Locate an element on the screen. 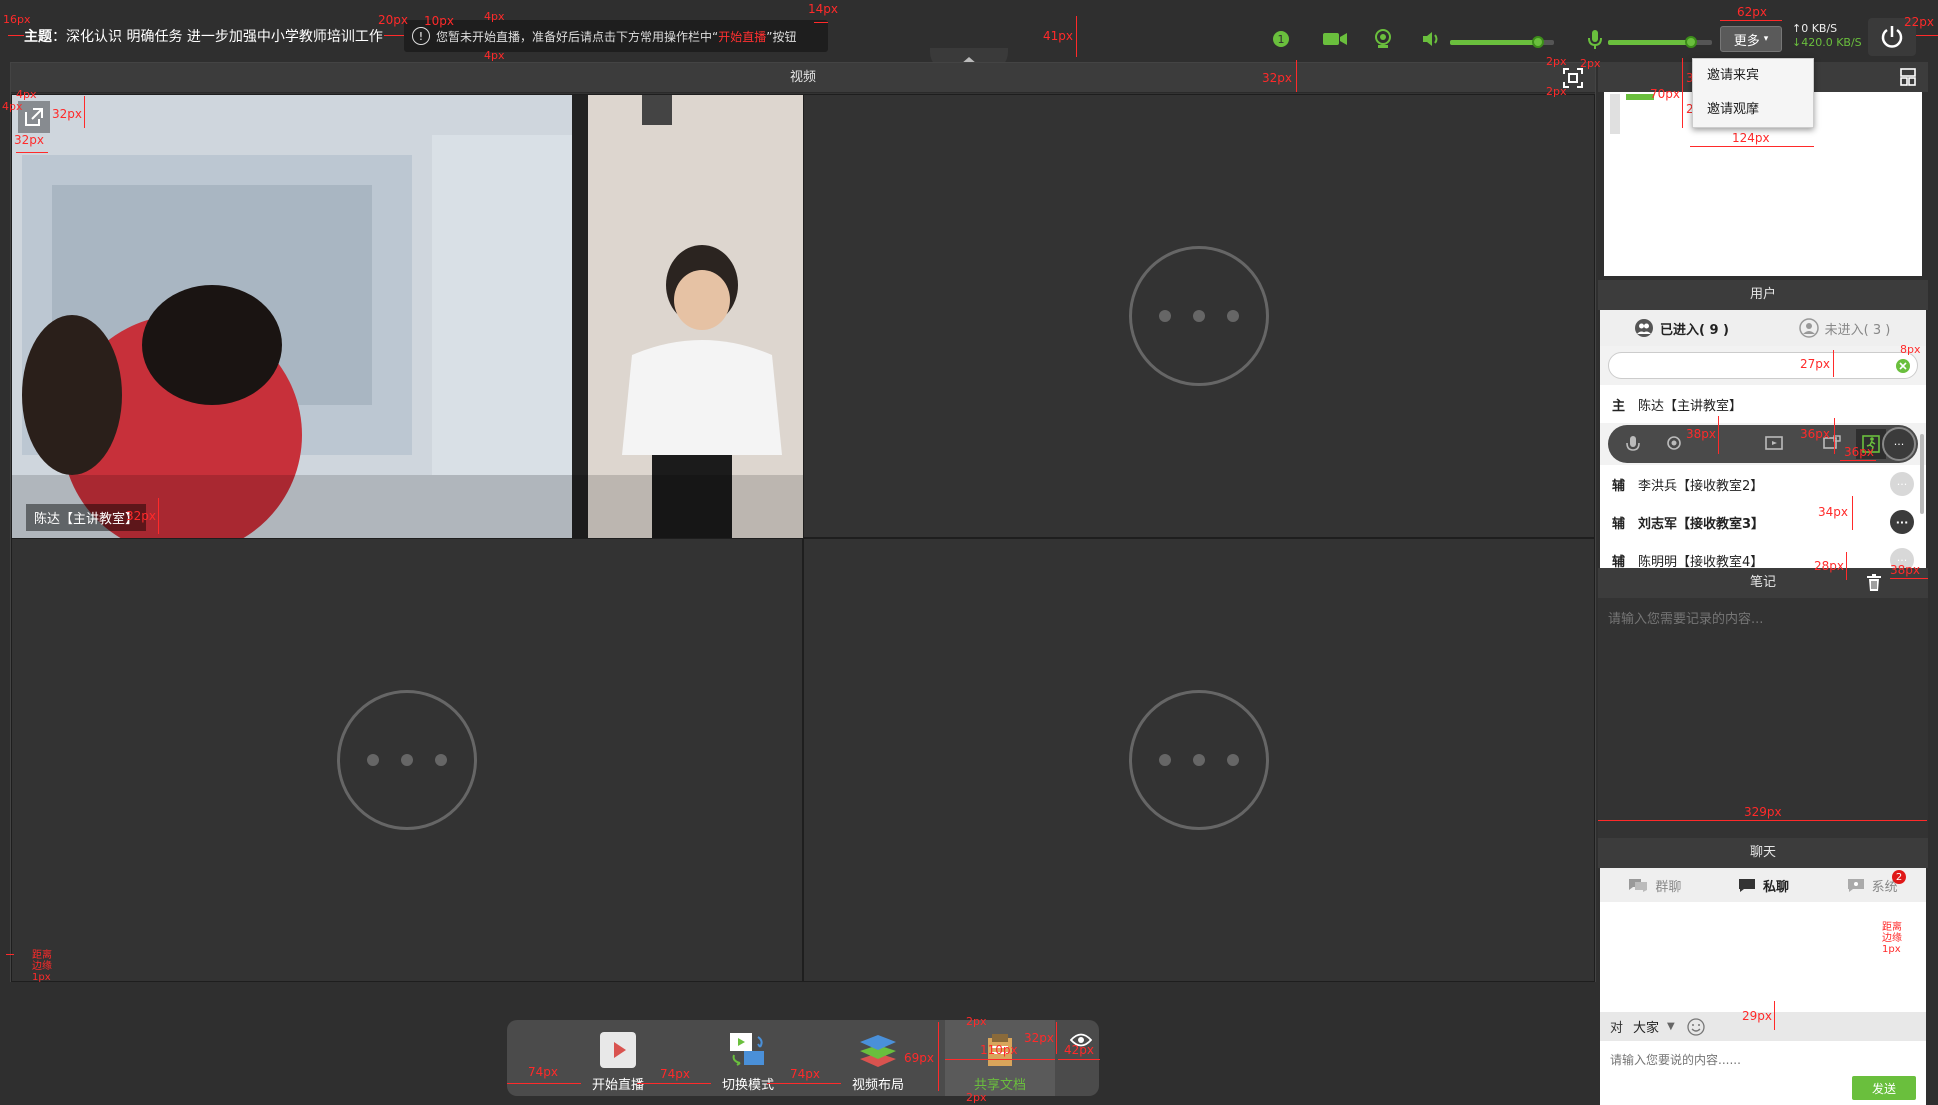 The image size is (1938, 1105). share-doc-button: 共享文档 is located at coordinates (1000, 1058).